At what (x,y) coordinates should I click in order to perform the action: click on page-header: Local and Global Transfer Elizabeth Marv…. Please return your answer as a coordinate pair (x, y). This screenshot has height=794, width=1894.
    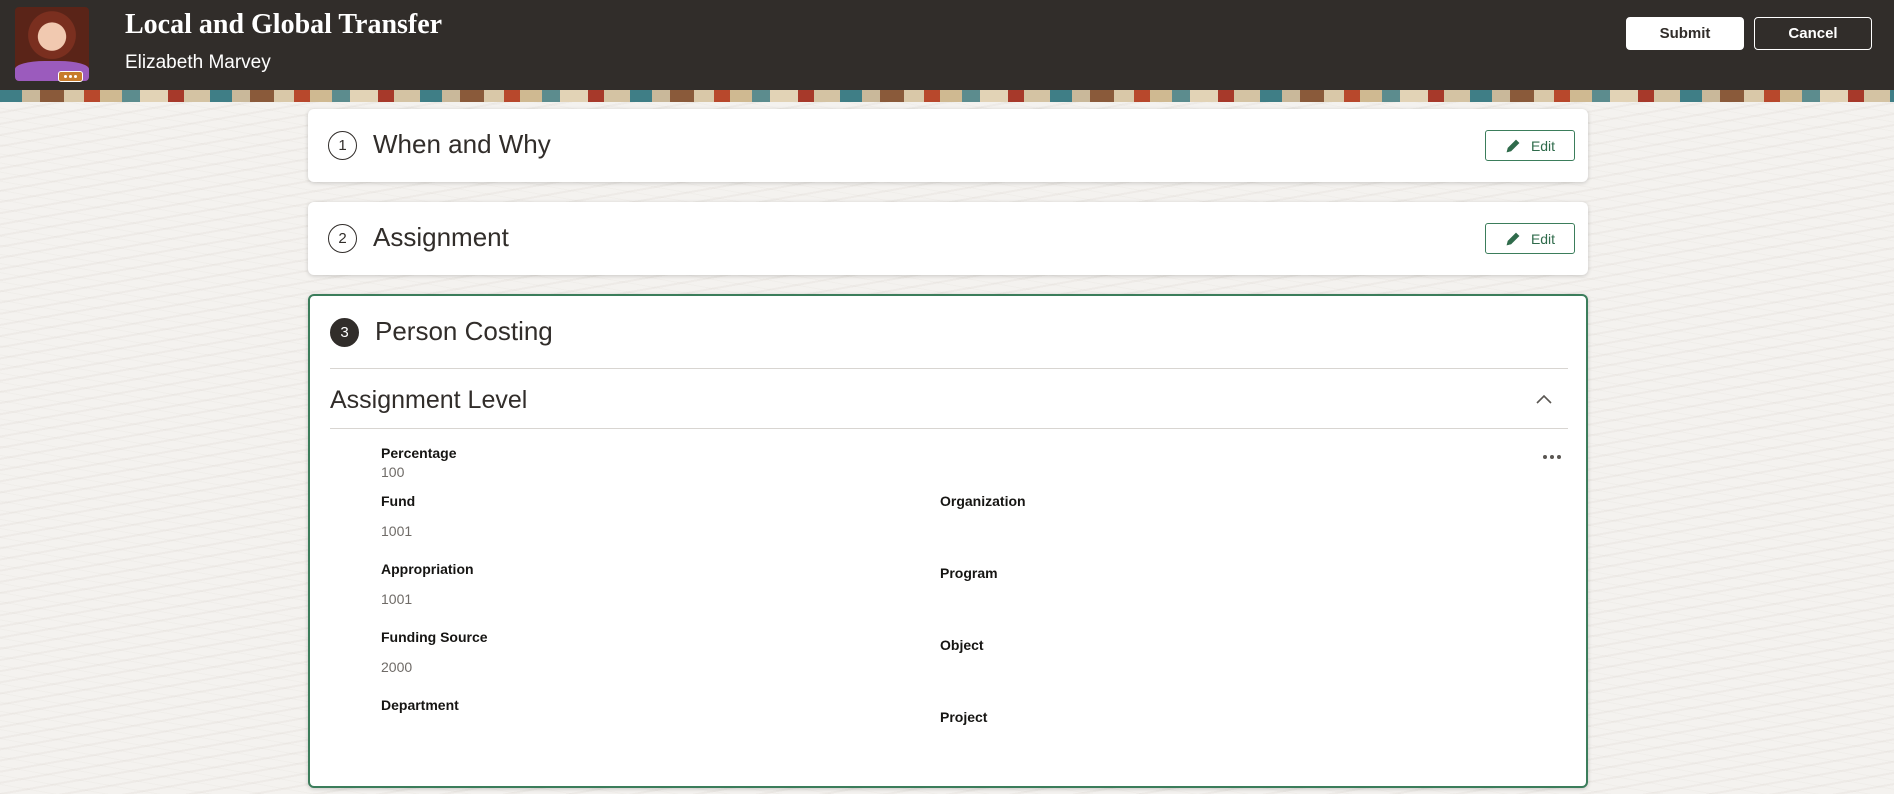
    Looking at the image, I should click on (947, 45).